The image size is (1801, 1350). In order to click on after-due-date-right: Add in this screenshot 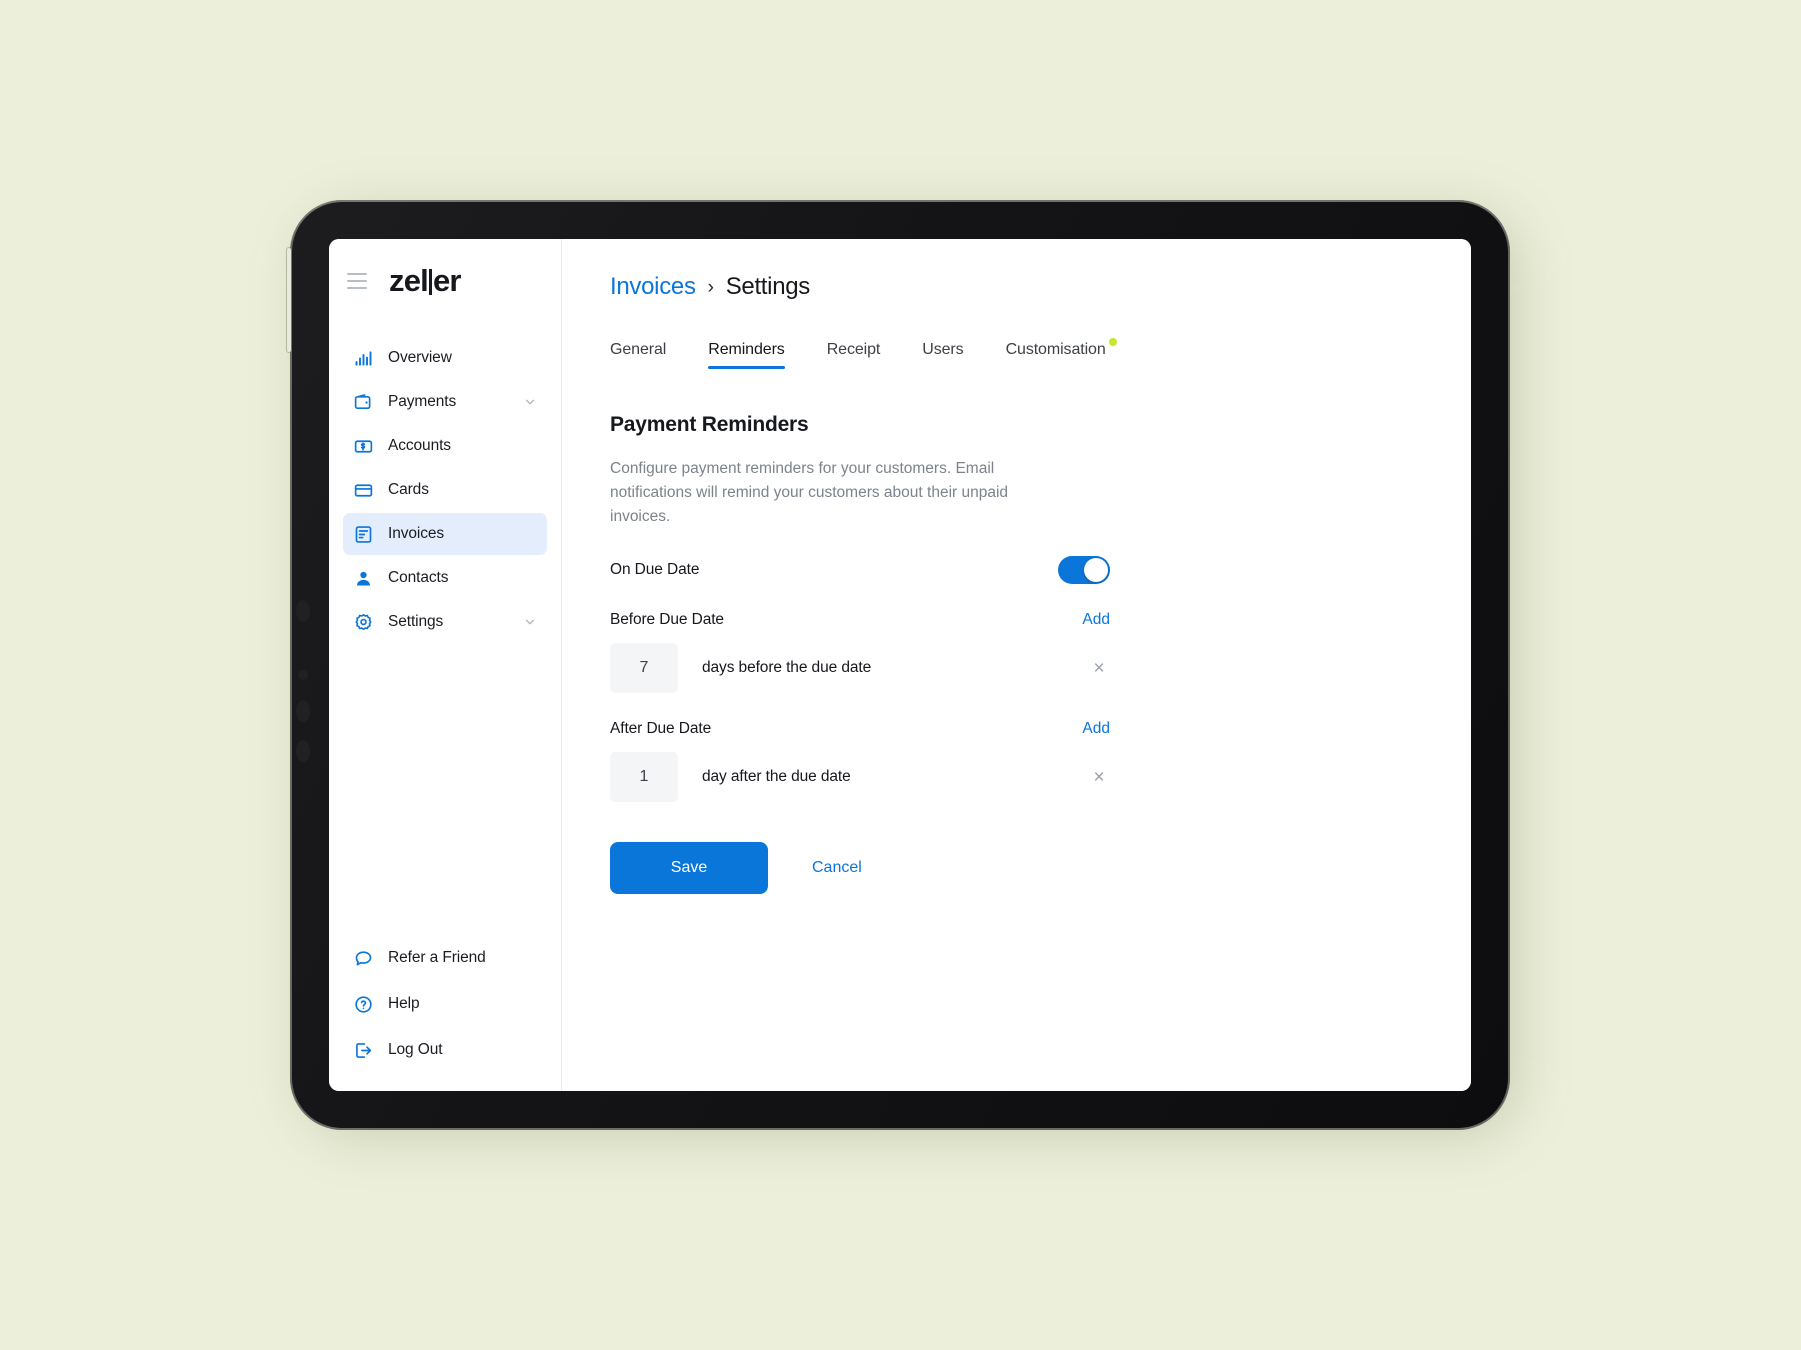, I will do `click(1096, 729)`.